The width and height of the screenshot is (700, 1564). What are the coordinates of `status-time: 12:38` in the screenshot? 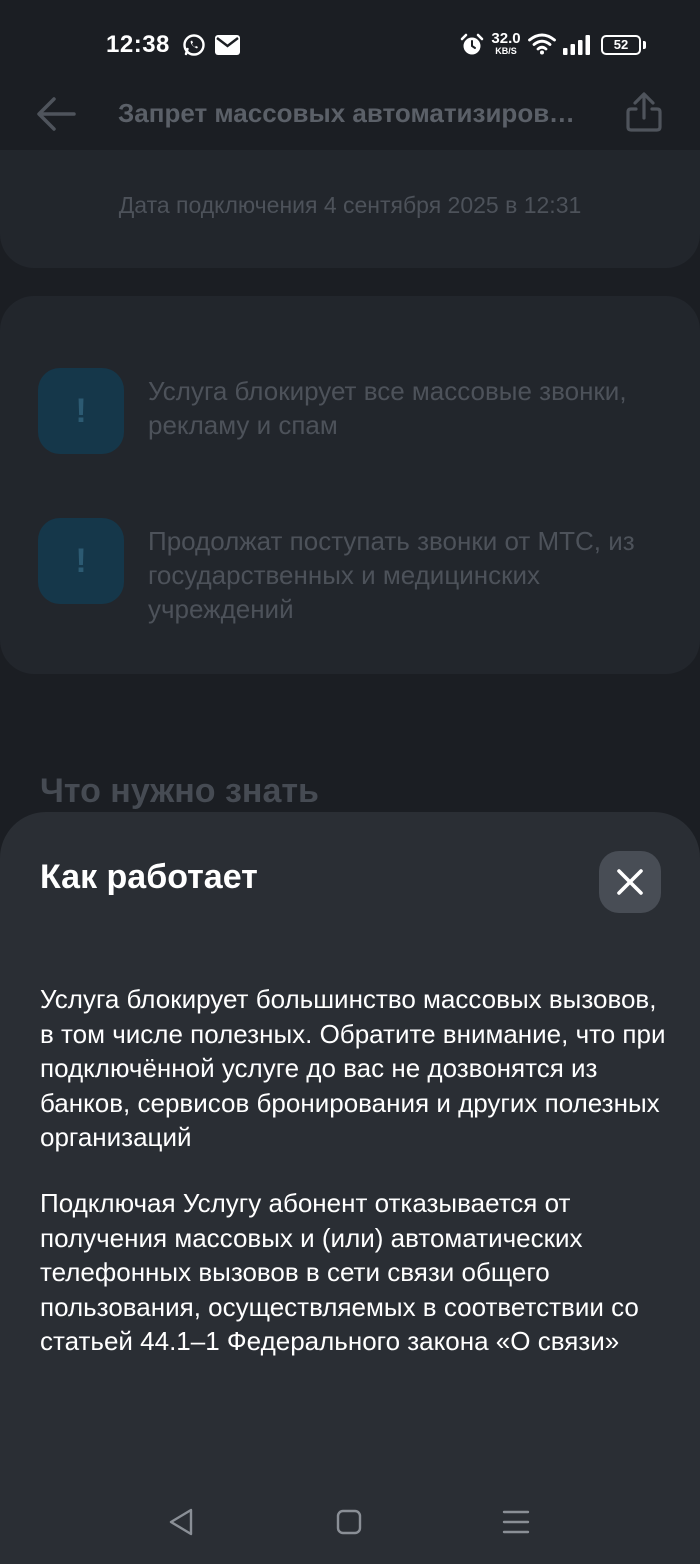 It's located at (138, 44).